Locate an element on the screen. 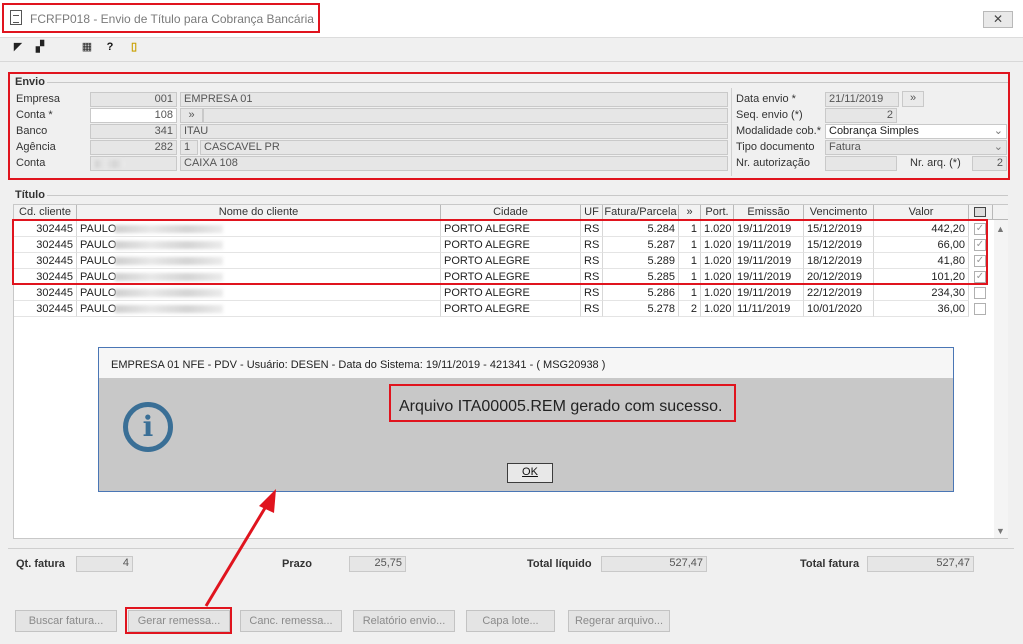  ok-button-label: OK is located at coordinates (530, 472).